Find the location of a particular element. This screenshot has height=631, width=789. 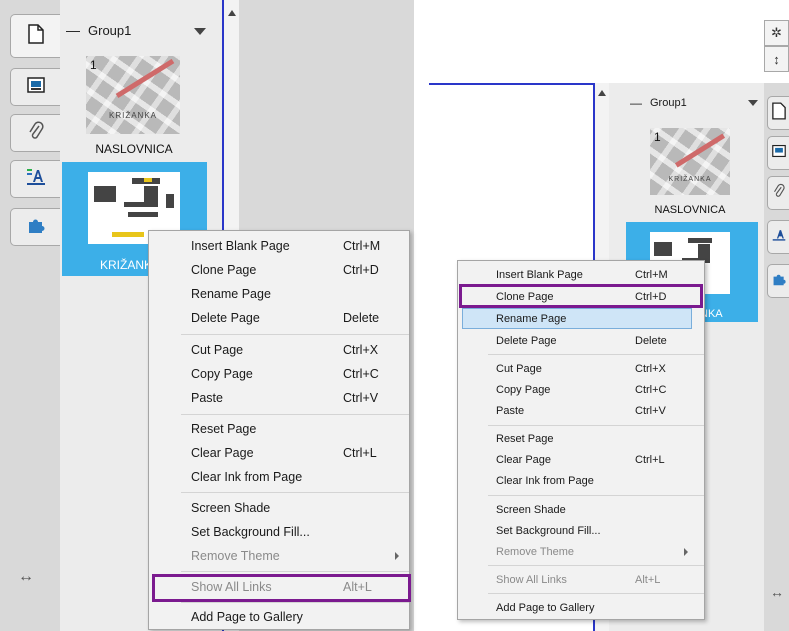

menu-item-show-all-links: Show All Links Alt+L is located at coordinates (581, 579).